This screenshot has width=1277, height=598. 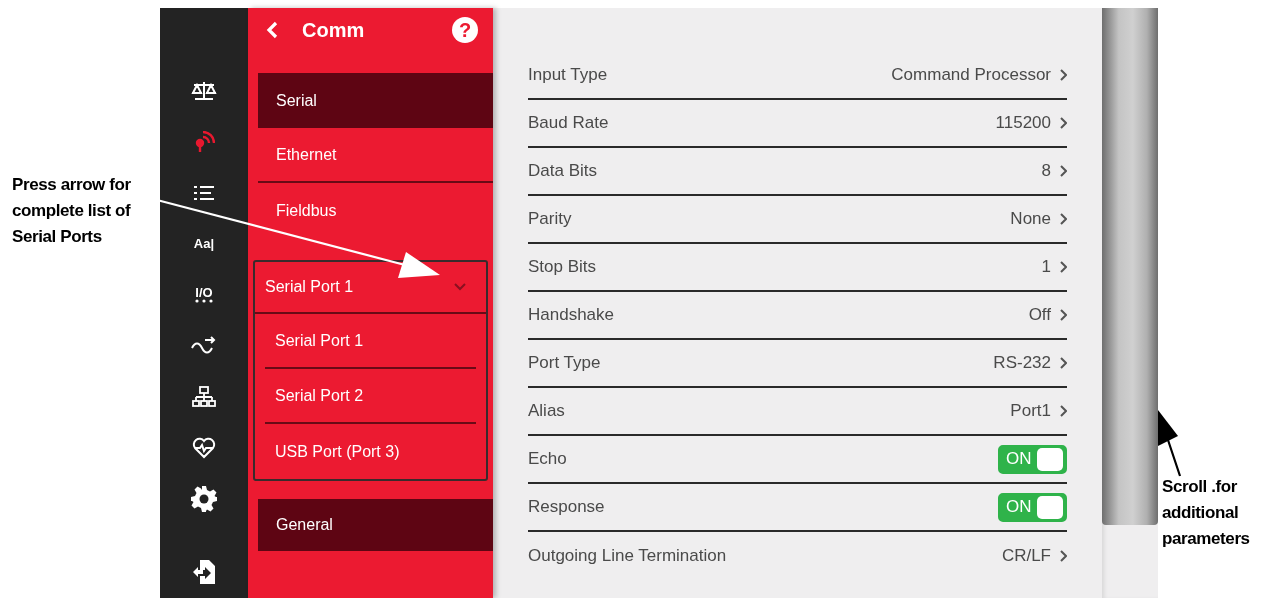 I want to click on rail-heart-pulse-icon, so click(x=204, y=448).